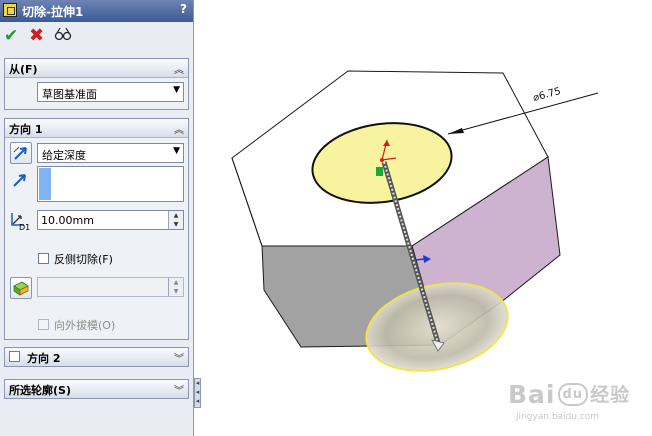  I want to click on action-bar: ✔ ✖, so click(96, 36).